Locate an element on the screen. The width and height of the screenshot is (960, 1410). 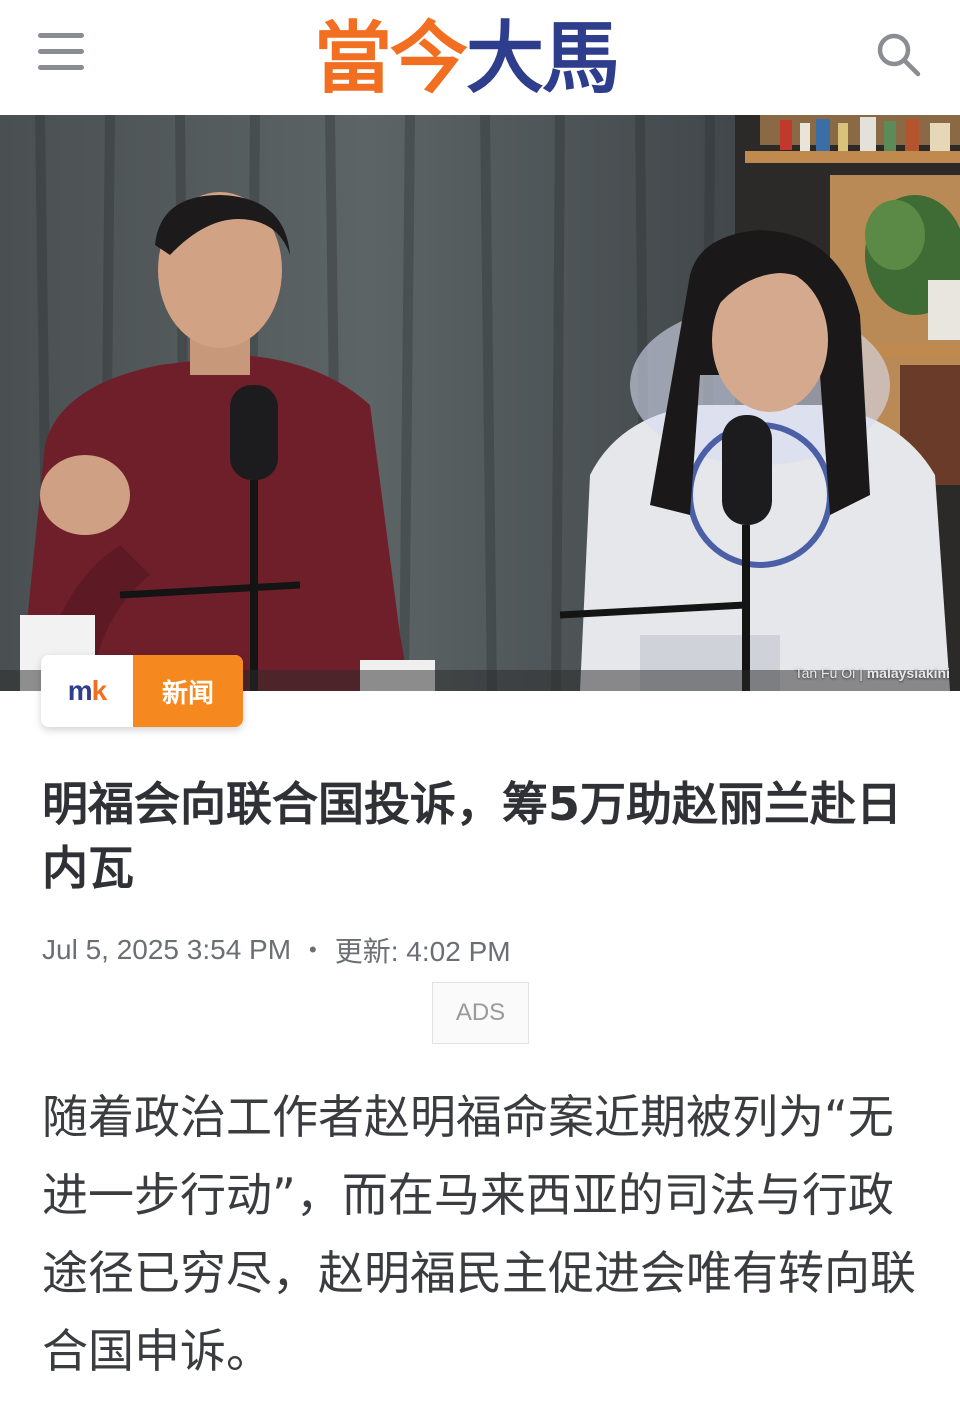
hamburger-menu-icon is located at coordinates (62, 53).